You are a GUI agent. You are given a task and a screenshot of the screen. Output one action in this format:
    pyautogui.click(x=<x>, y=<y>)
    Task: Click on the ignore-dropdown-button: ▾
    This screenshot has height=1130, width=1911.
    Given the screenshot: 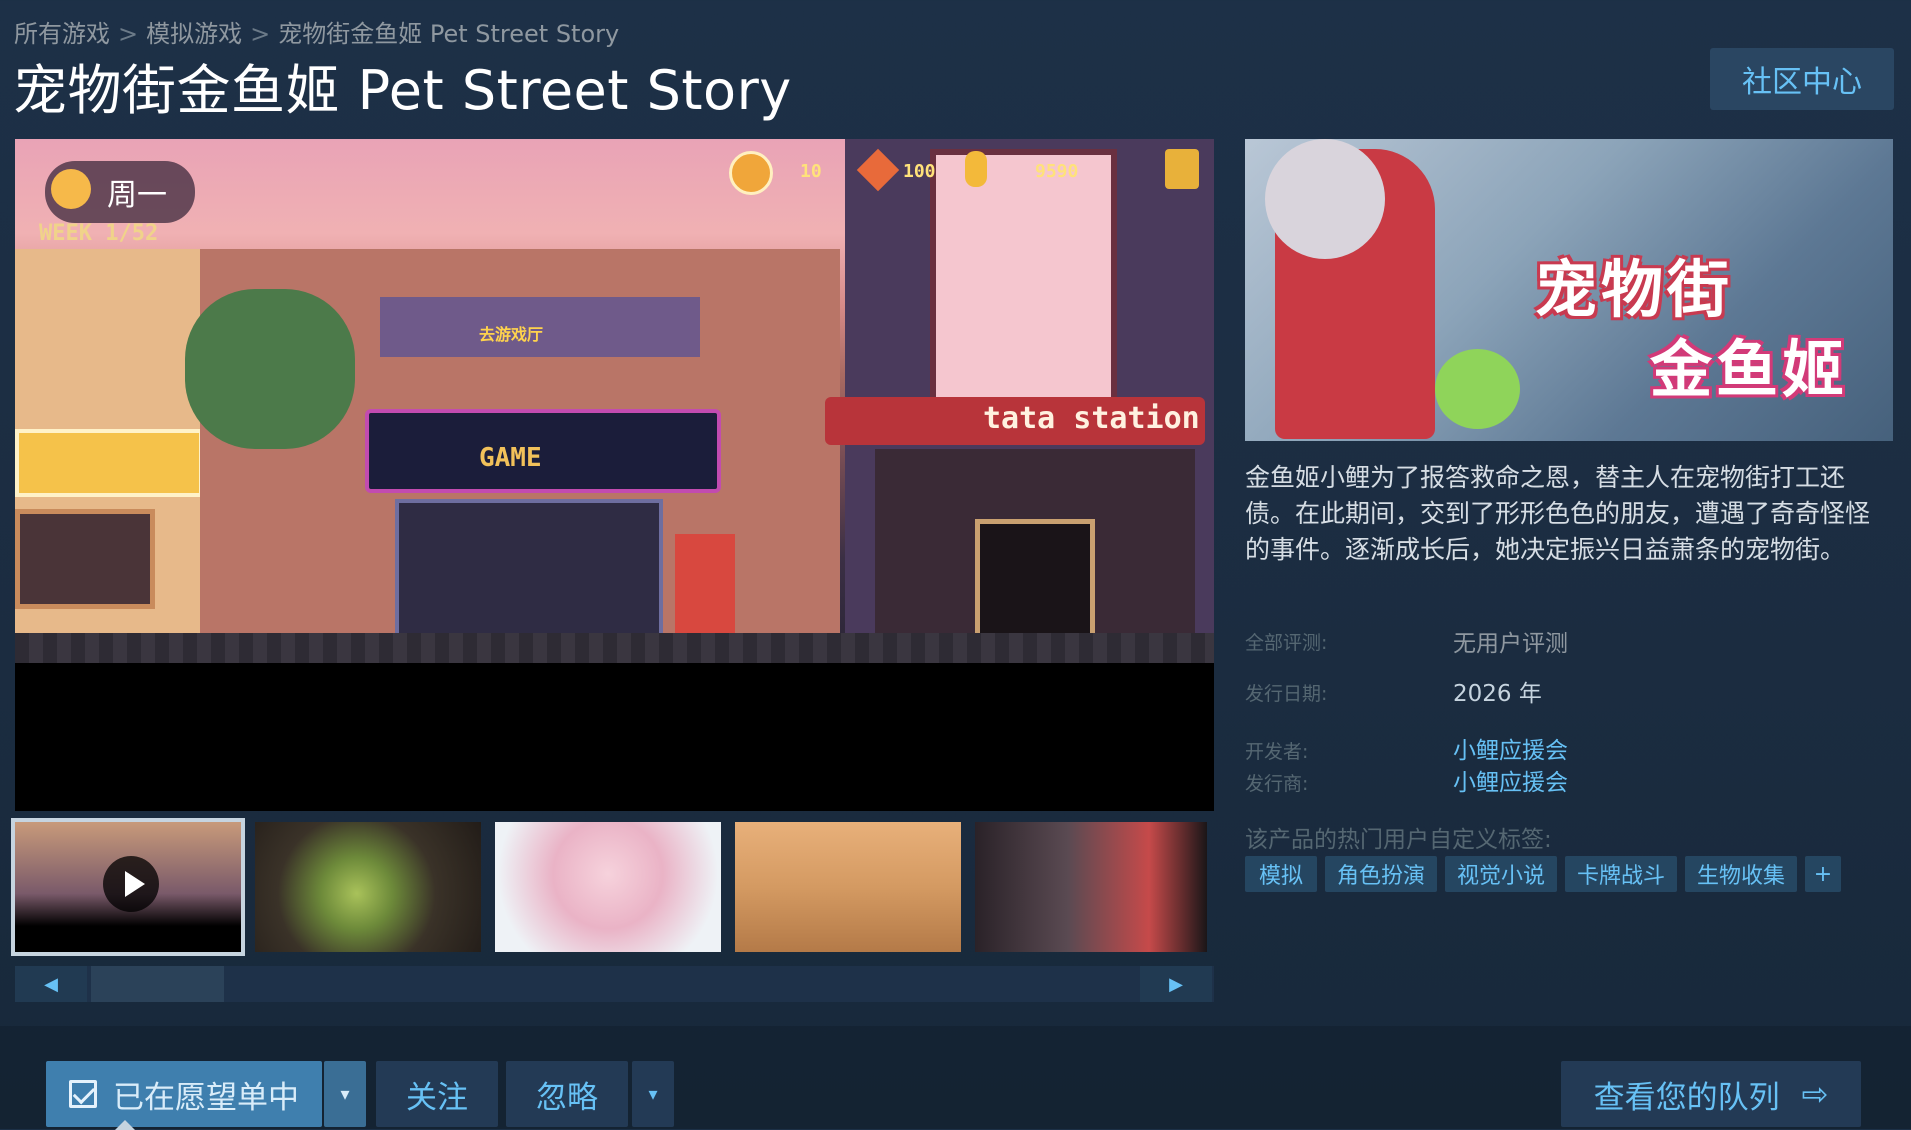 What is the action you would take?
    pyautogui.click(x=653, y=1094)
    